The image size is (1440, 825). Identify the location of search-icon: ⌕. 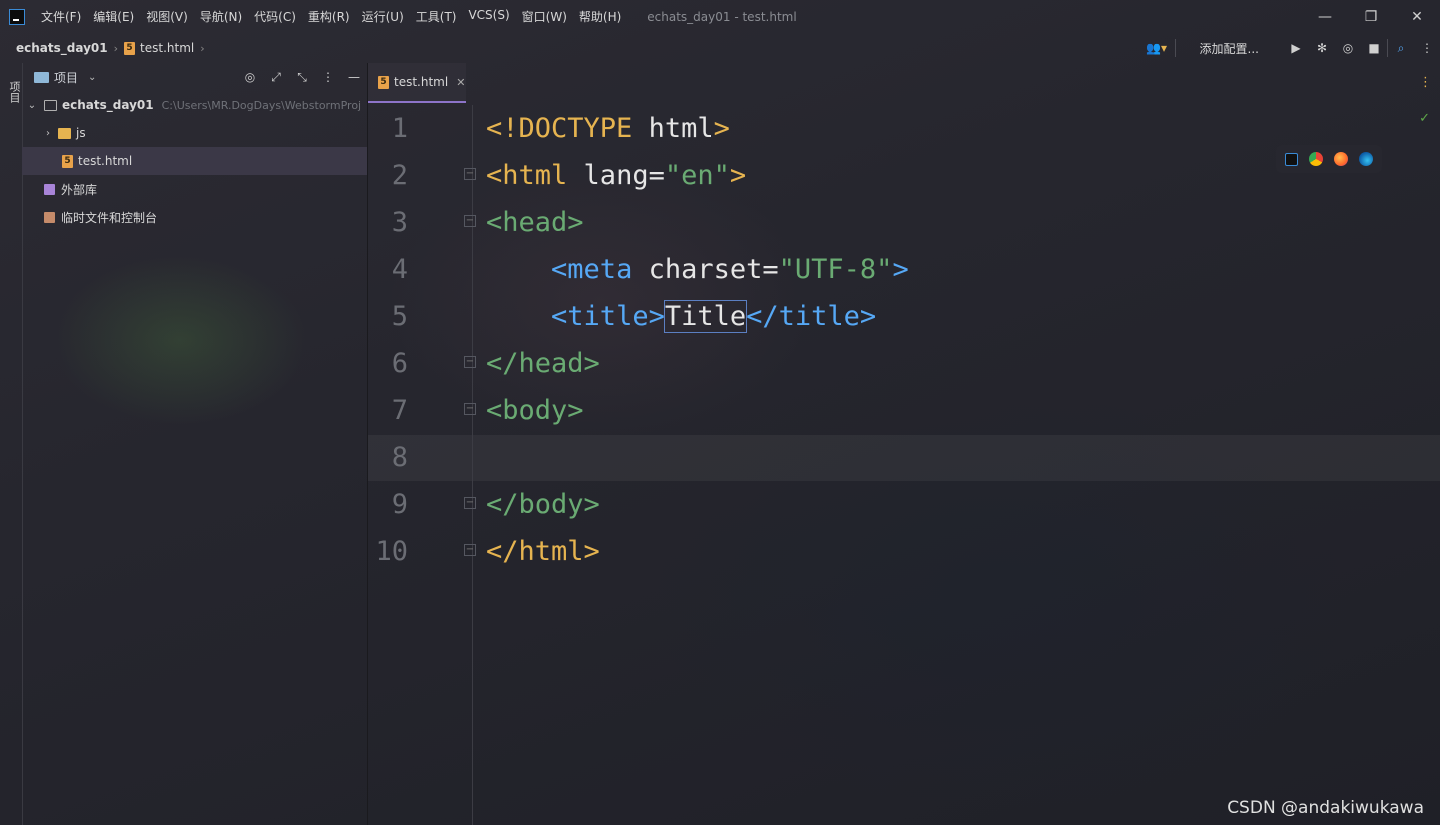
(1401, 48).